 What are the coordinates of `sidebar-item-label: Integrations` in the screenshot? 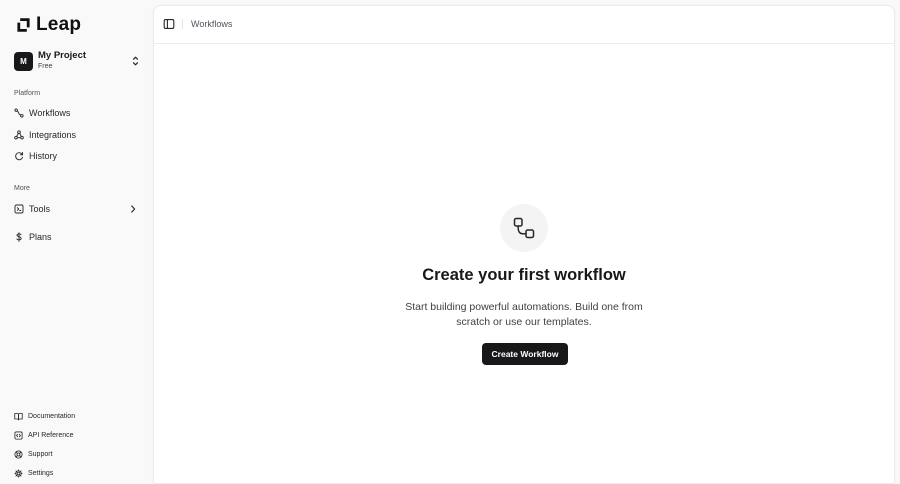 It's located at (53, 135).